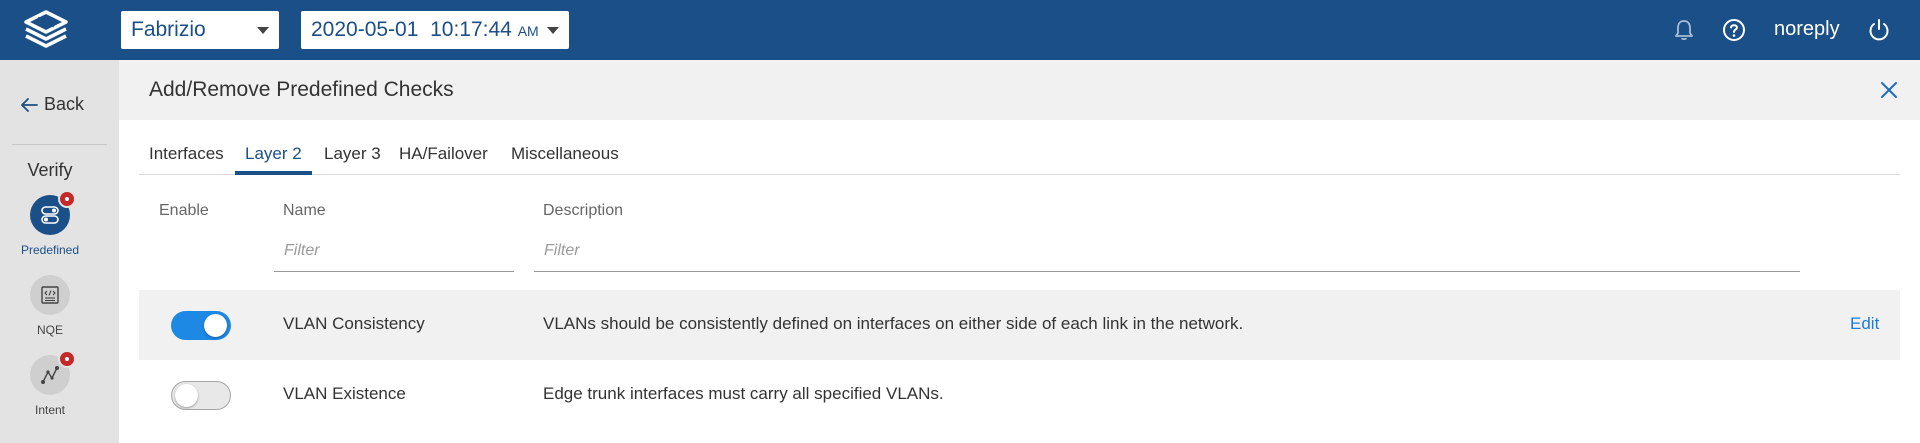 This screenshot has height=443, width=1920. Describe the element at coordinates (1684, 30) in the screenshot. I see `bell-icon` at that location.